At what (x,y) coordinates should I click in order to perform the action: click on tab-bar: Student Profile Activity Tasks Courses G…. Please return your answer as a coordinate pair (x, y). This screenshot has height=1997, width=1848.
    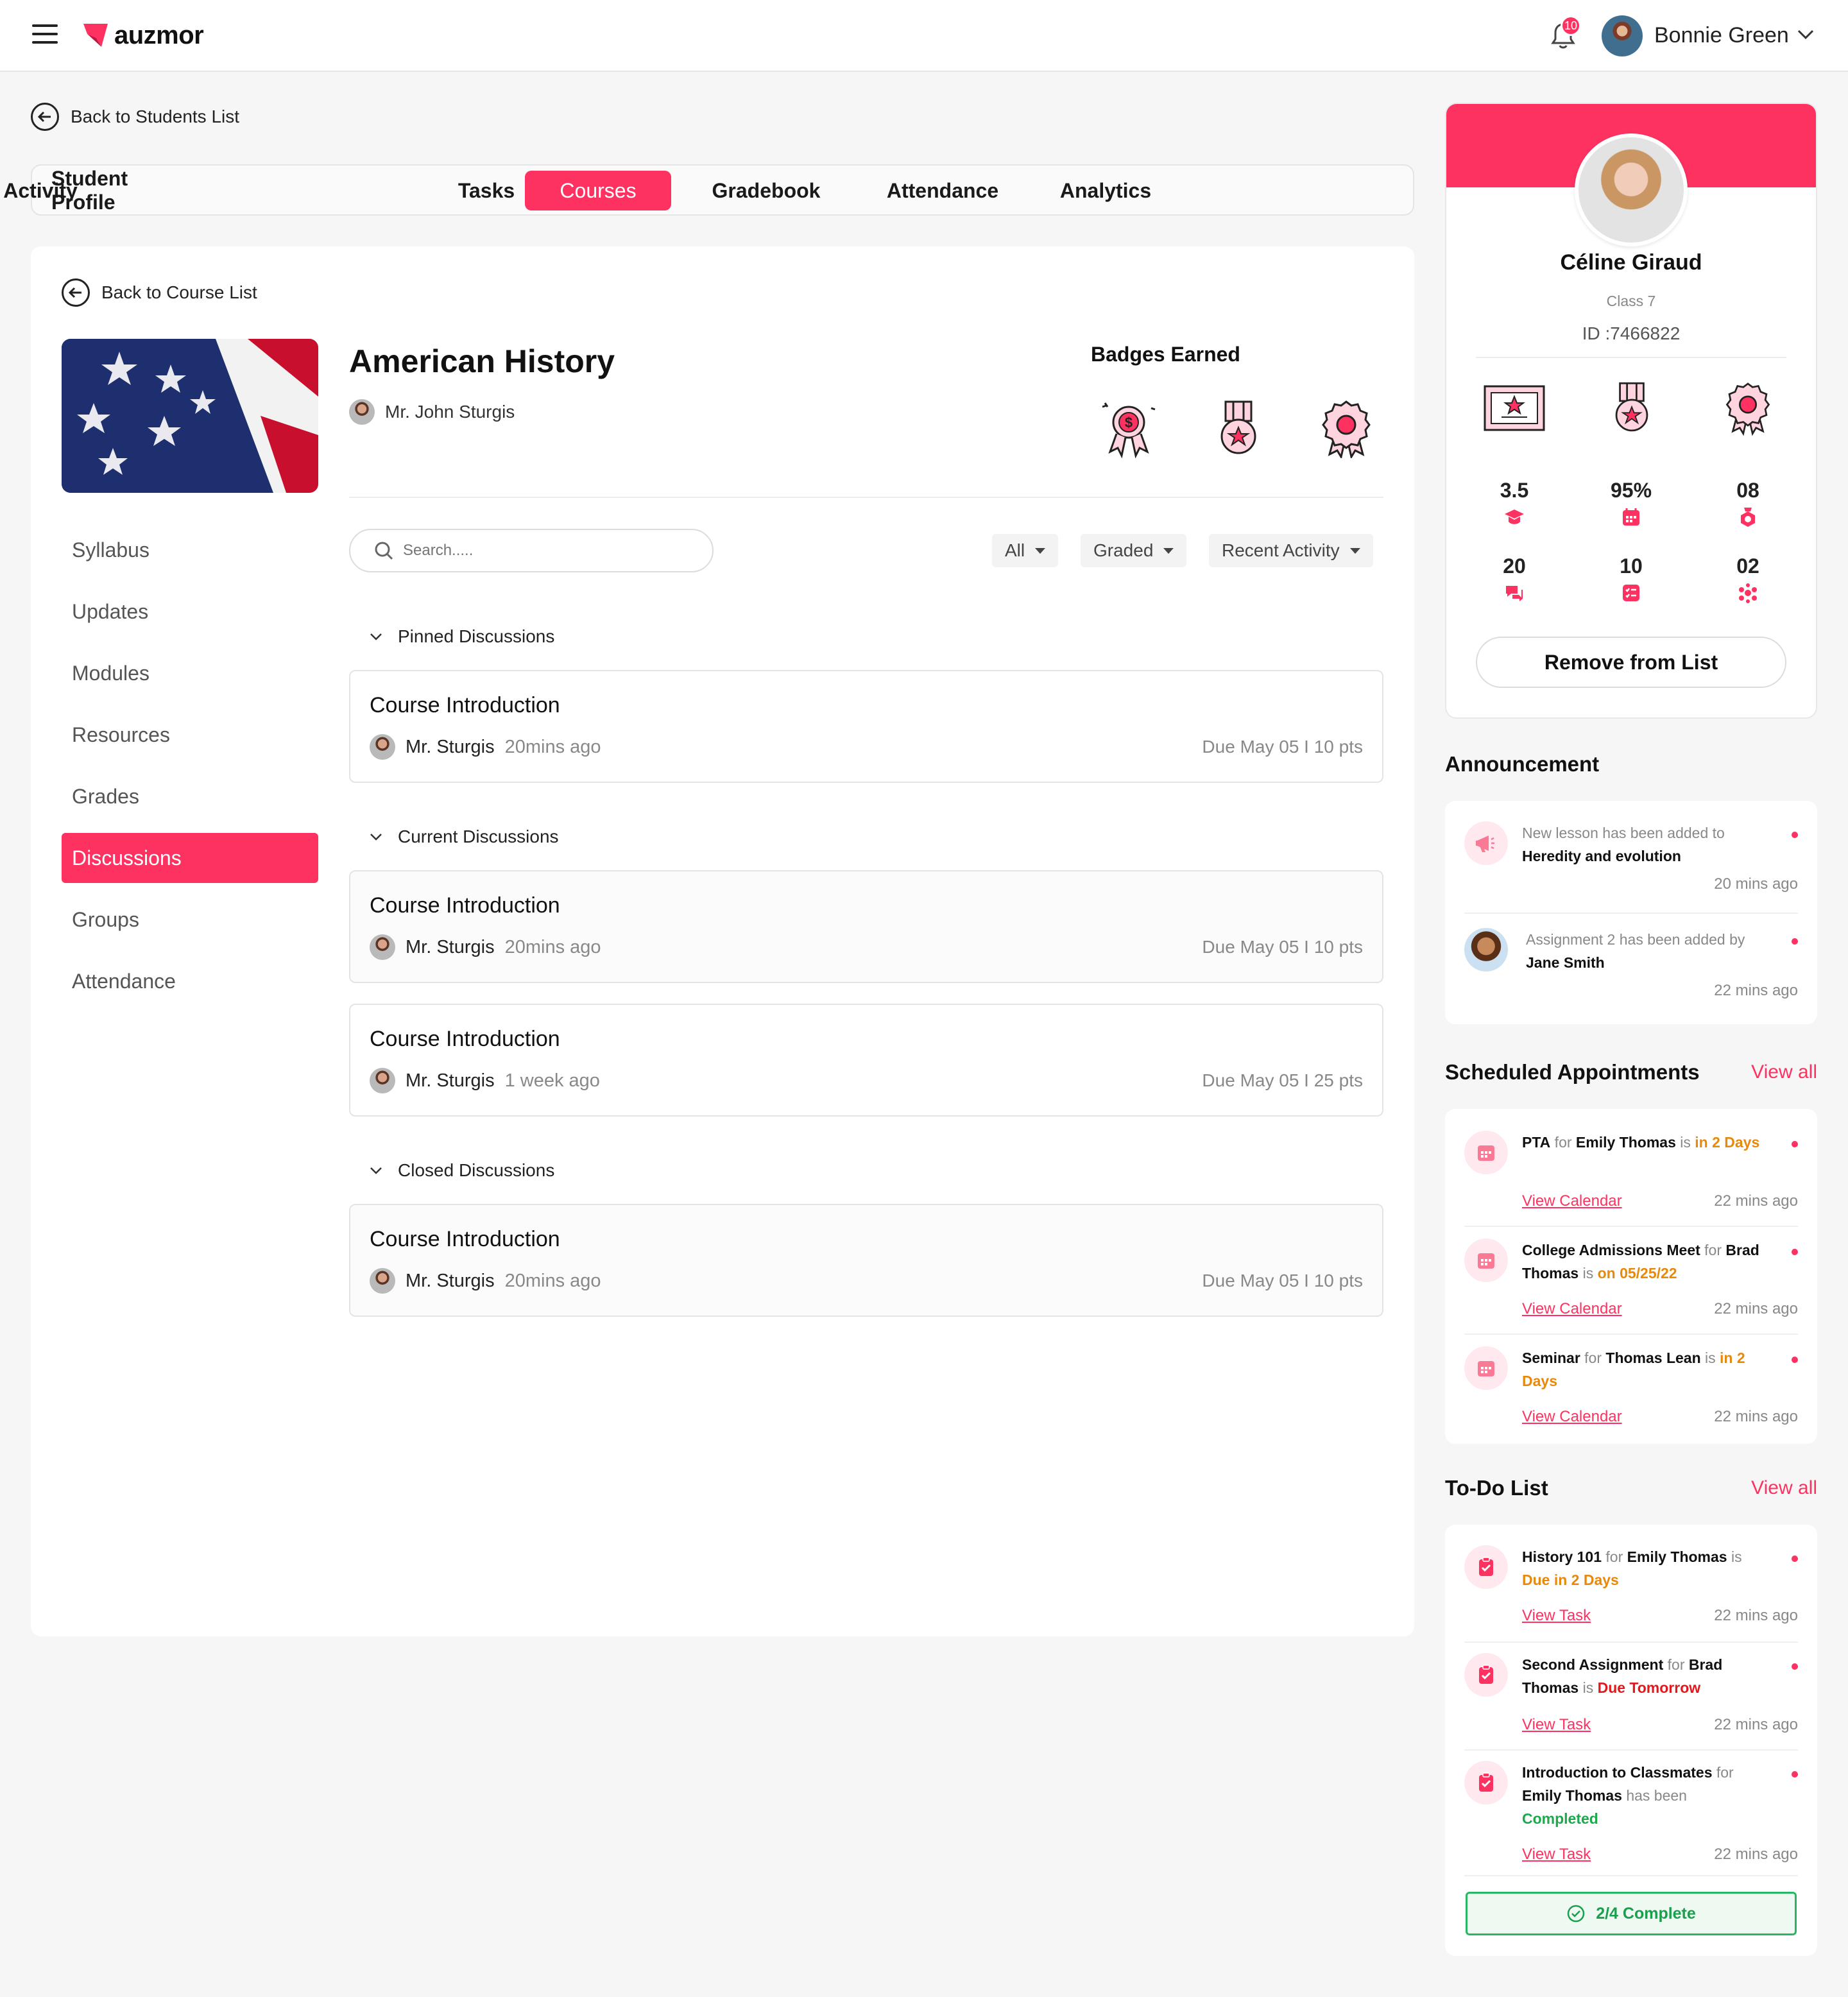
    Looking at the image, I should click on (709, 190).